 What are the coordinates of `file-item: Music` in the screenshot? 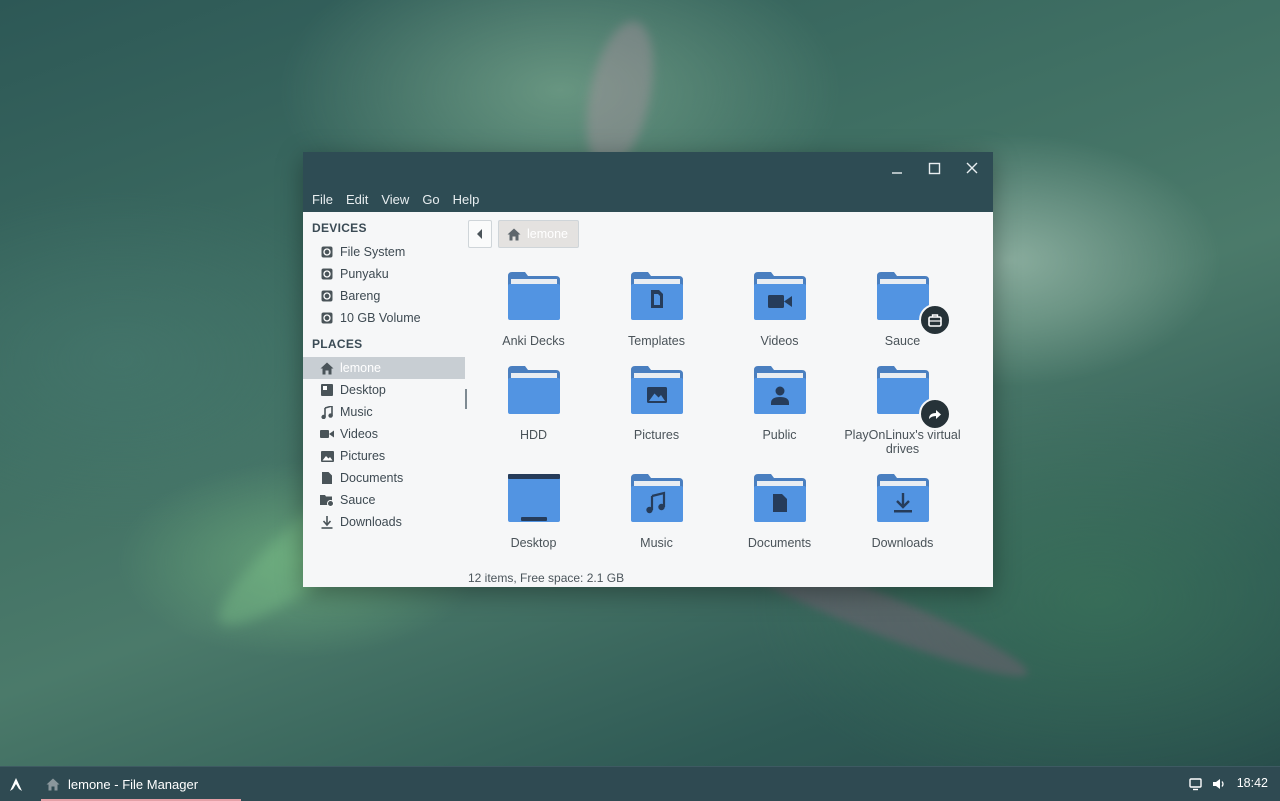 It's located at (656, 512).